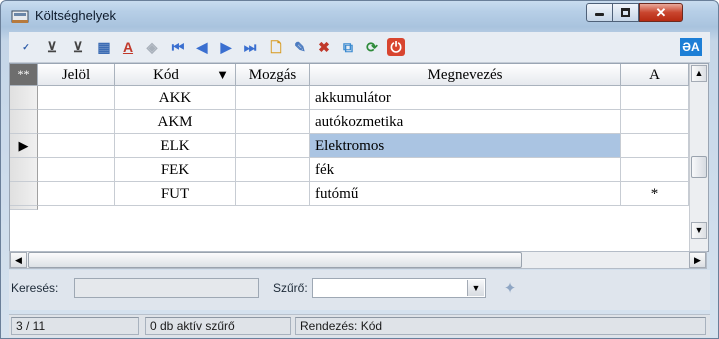  Describe the element at coordinates (226, 47) in the screenshot. I see `next-record-icon: ▶` at that location.